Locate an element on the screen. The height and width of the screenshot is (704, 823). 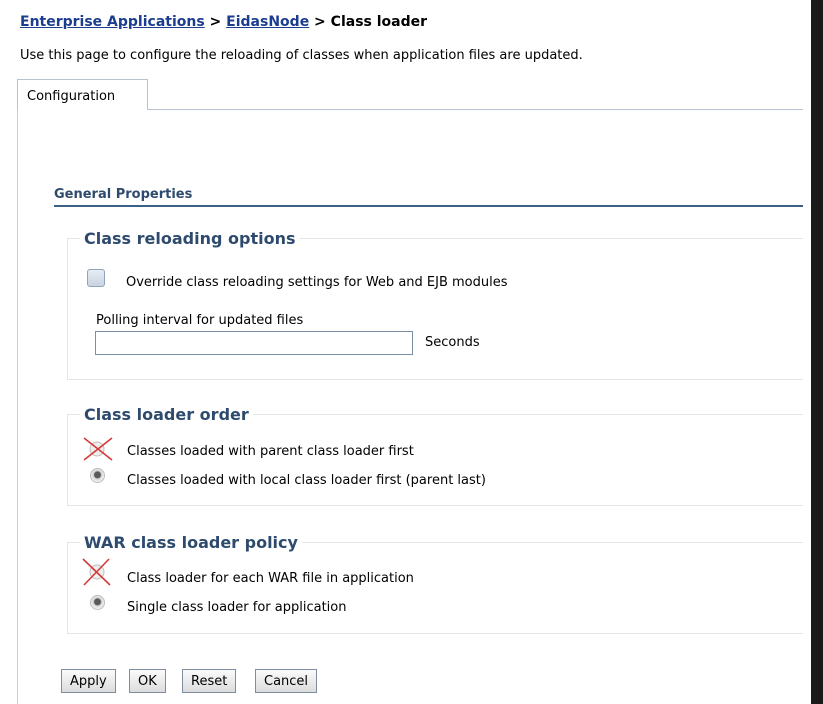
radio-single-selected is located at coordinates (97, 602).